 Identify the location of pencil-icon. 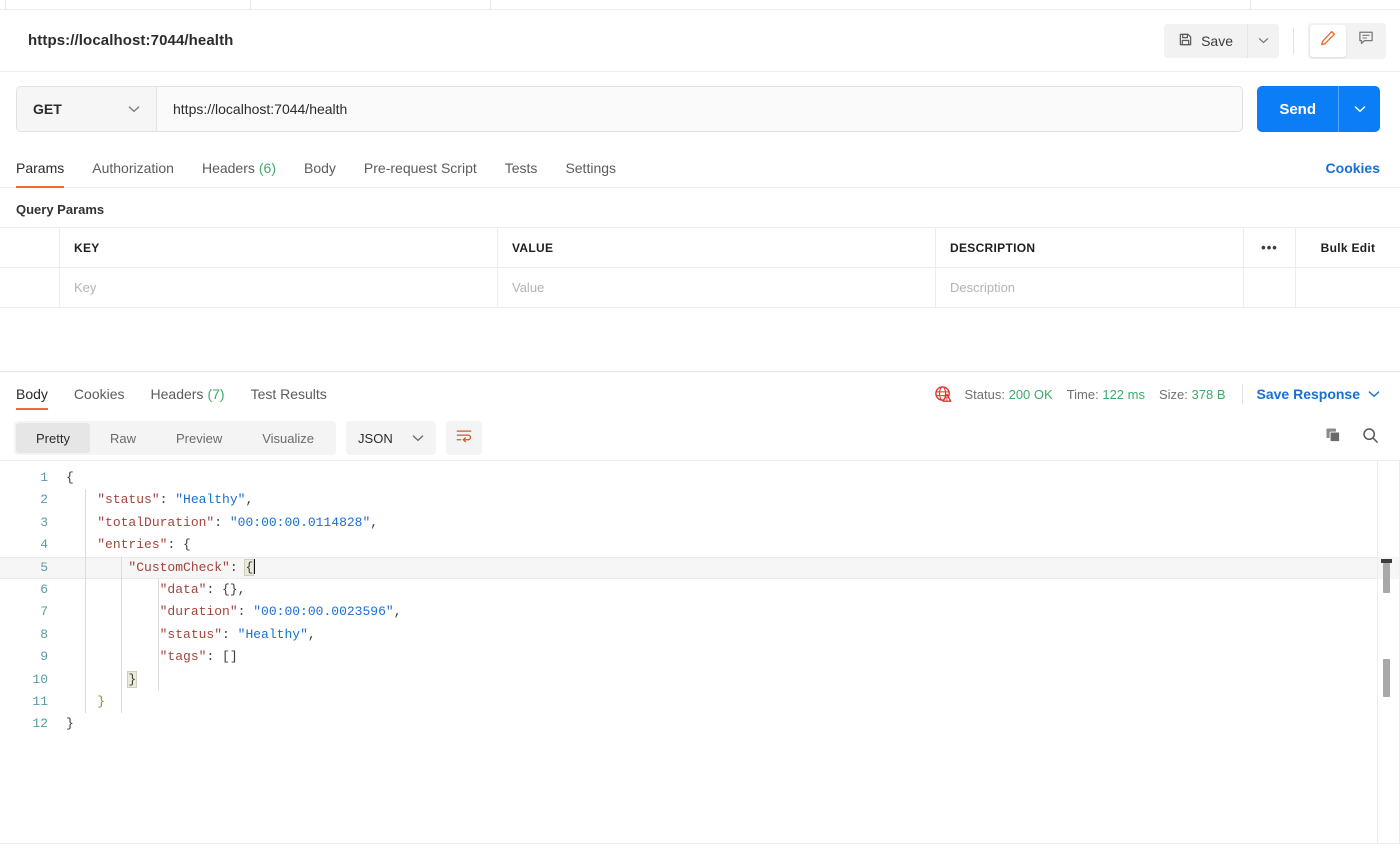
(1328, 40).